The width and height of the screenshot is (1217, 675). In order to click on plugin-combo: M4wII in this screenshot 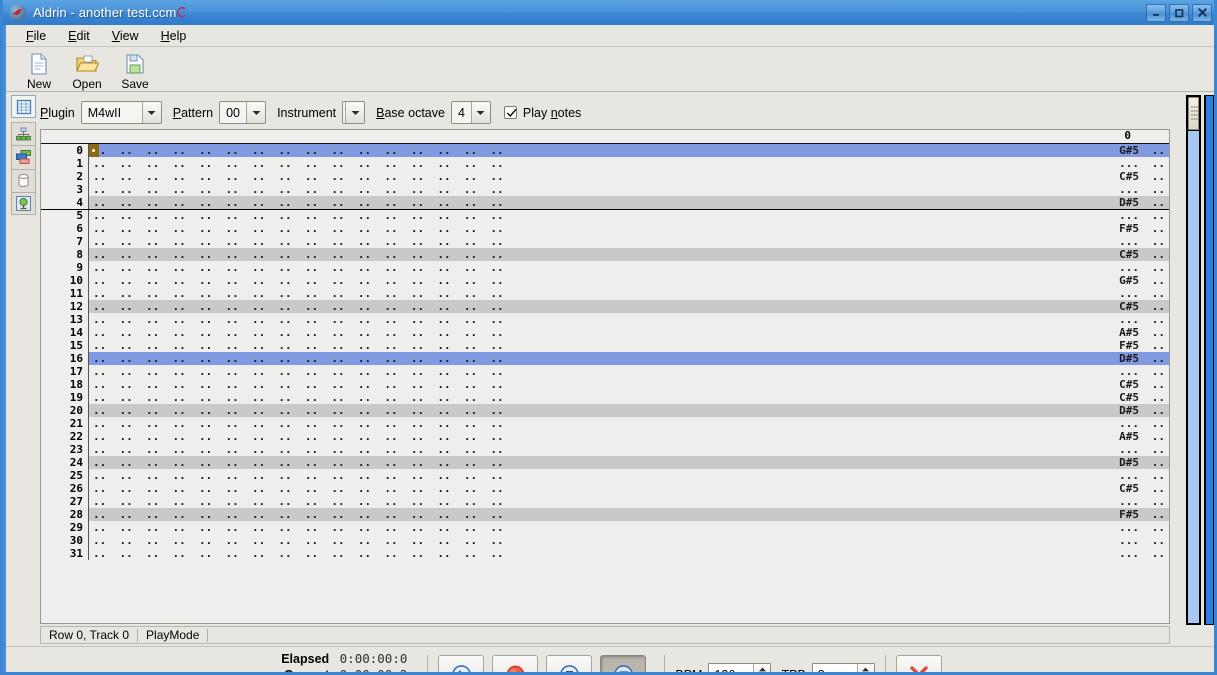, I will do `click(121, 112)`.